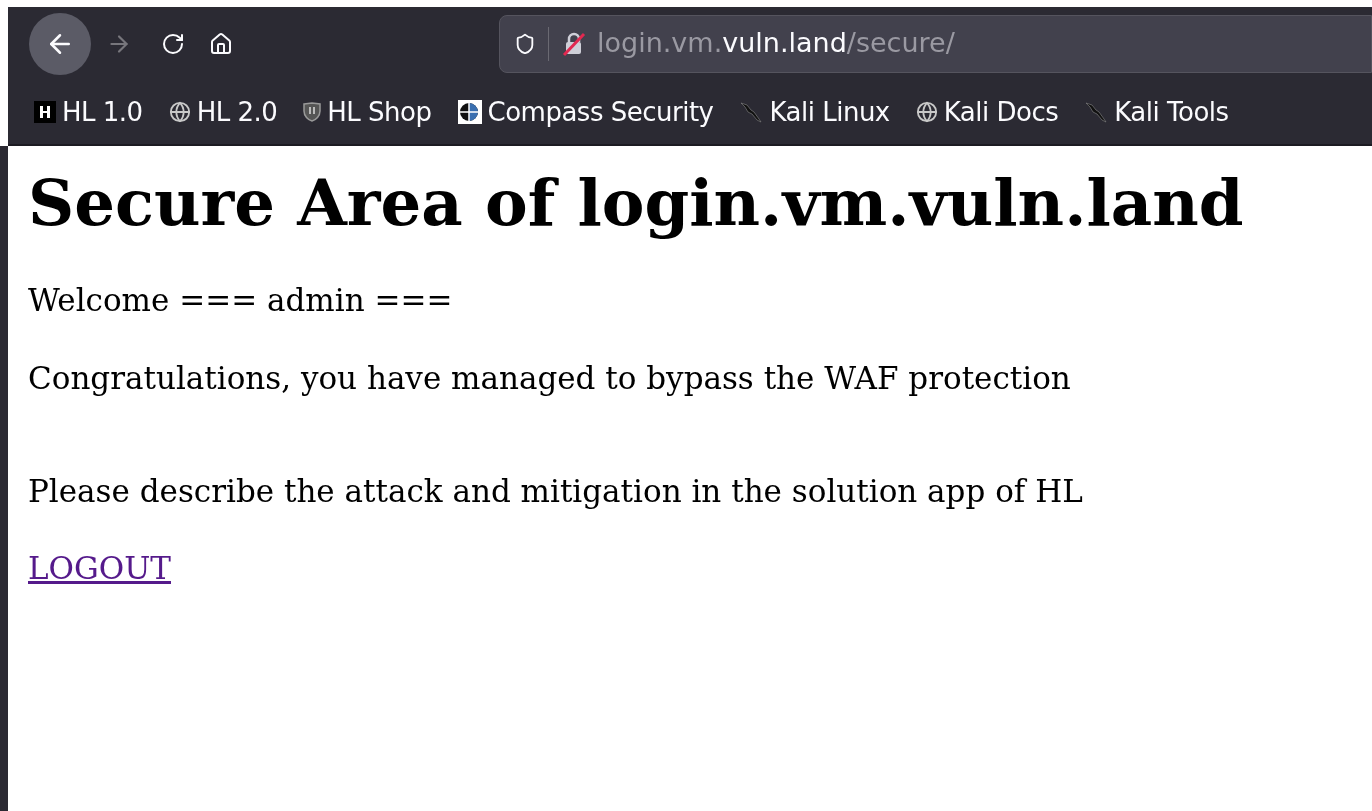 This screenshot has width=1372, height=811. I want to click on paragraph-text: Please describe the attack and mitigation in the solution app of HL, so click(556, 491).